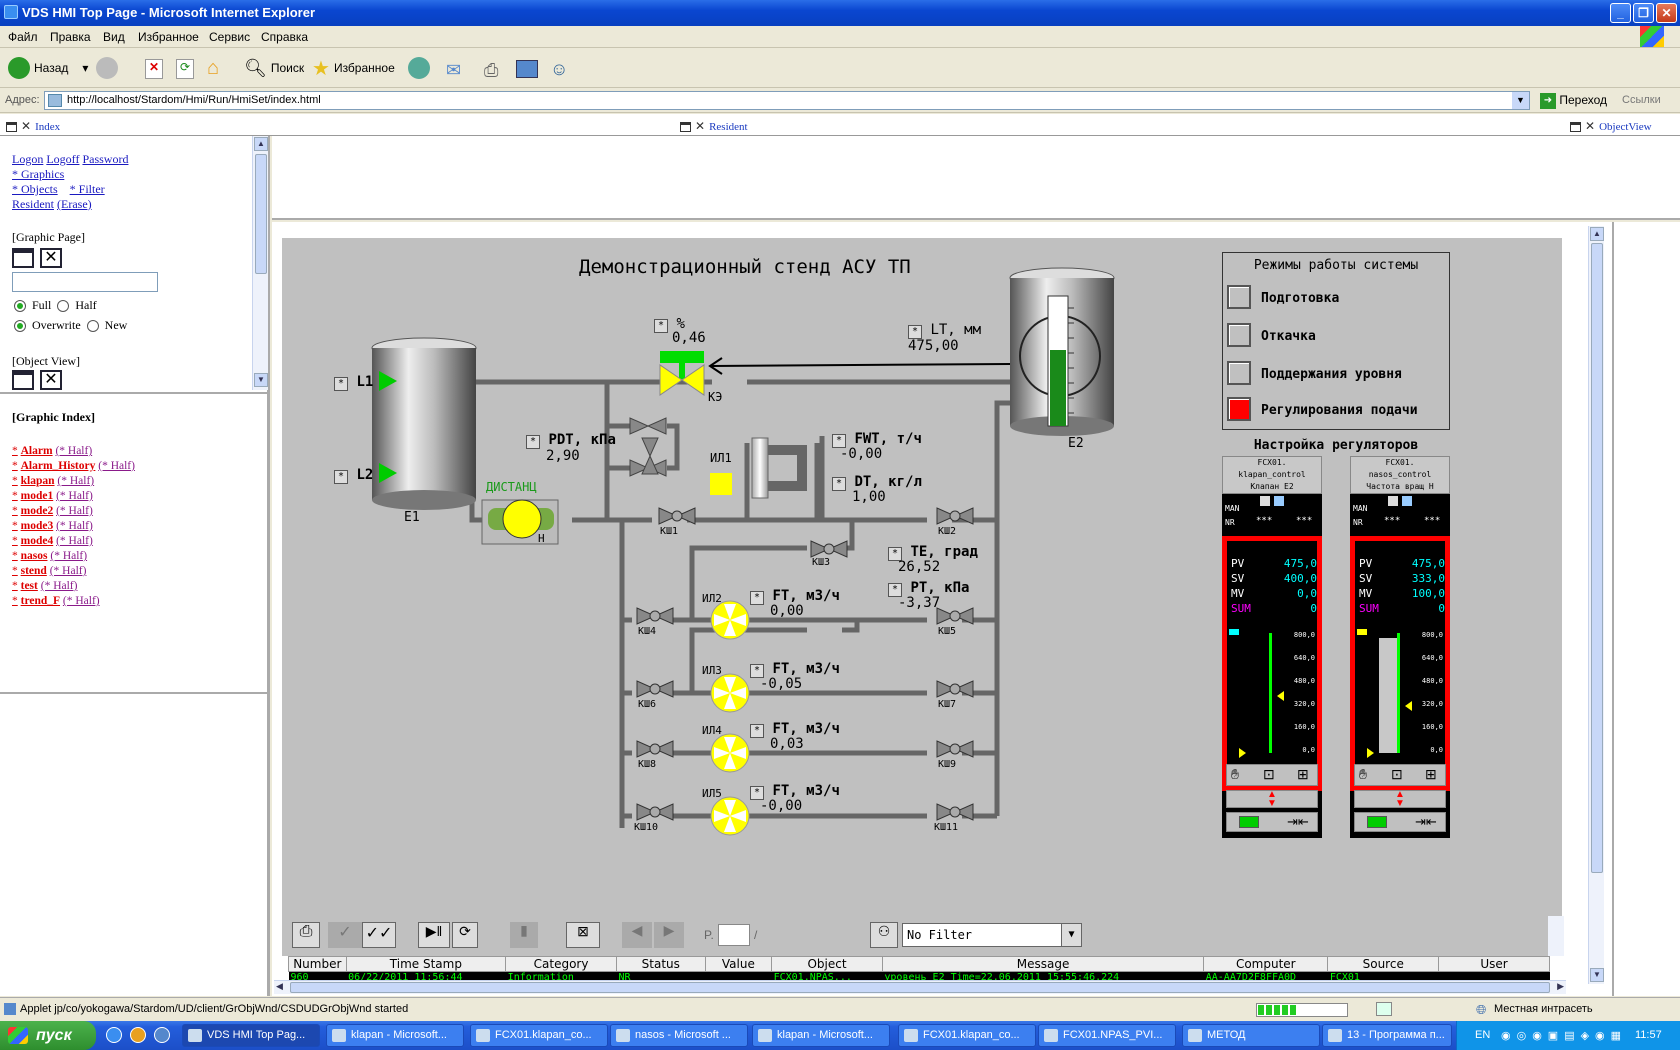 This screenshot has height=1050, width=1680. What do you see at coordinates (669, 935) in the screenshot?
I see `next-page-icon: ▶` at bounding box center [669, 935].